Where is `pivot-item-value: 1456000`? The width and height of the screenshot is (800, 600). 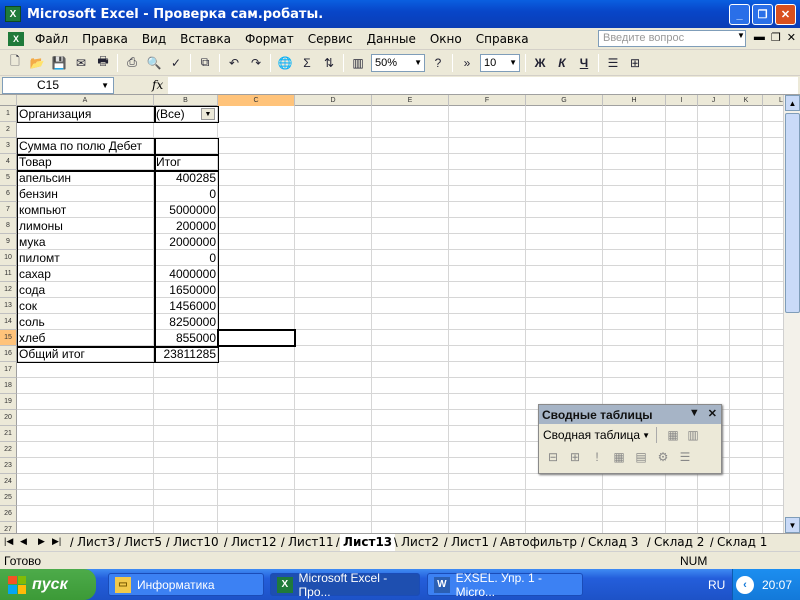
pivot-item-value: 1456000 is located at coordinates (186, 306).